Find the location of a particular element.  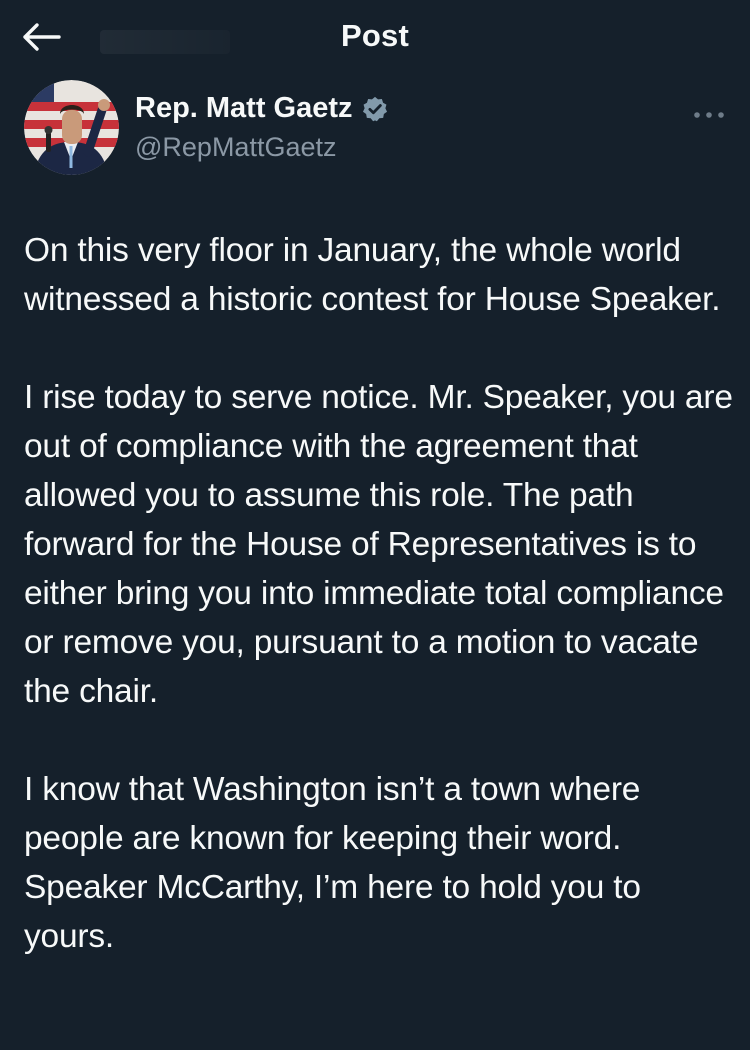

avatar is located at coordinates (71, 127).